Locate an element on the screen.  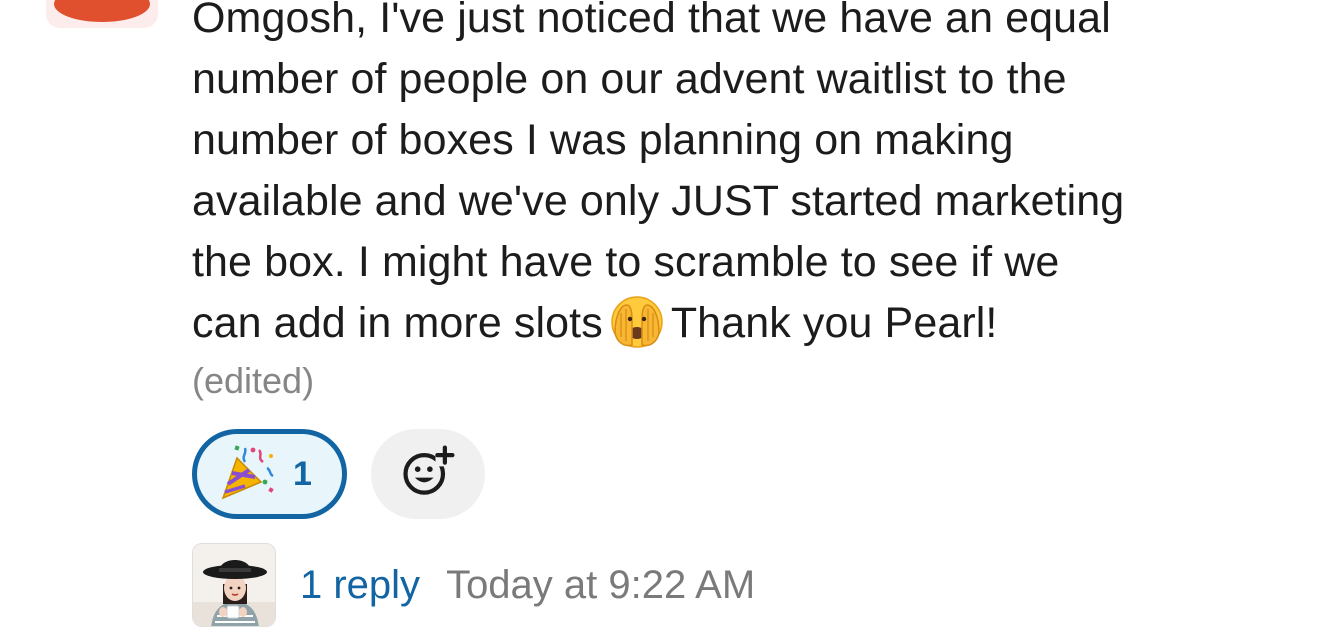
reply-count-link: 1 reply is located at coordinates (360, 585).